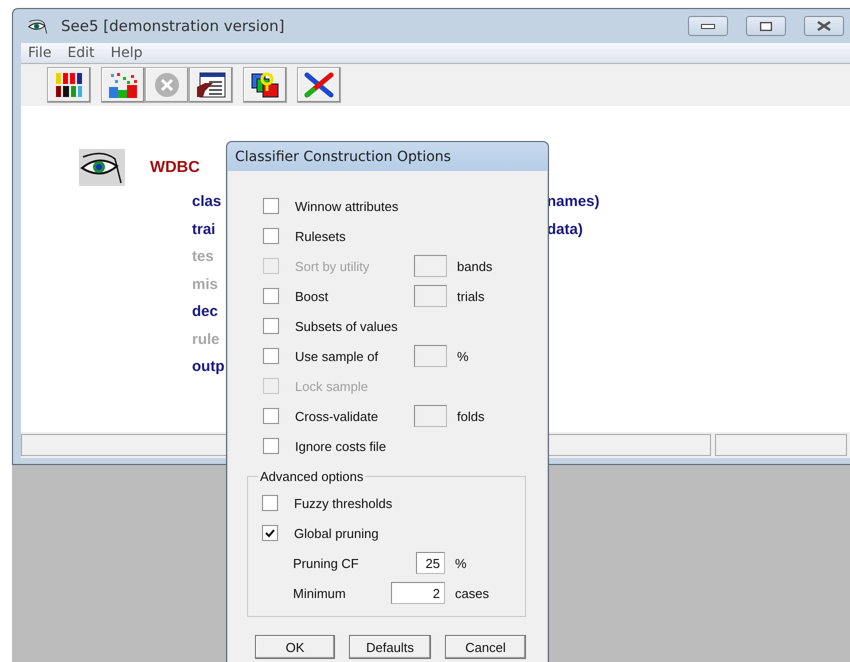 The width and height of the screenshot is (850, 662). Describe the element at coordinates (331, 386) in the screenshot. I see `option-label: Lock sample` at that location.